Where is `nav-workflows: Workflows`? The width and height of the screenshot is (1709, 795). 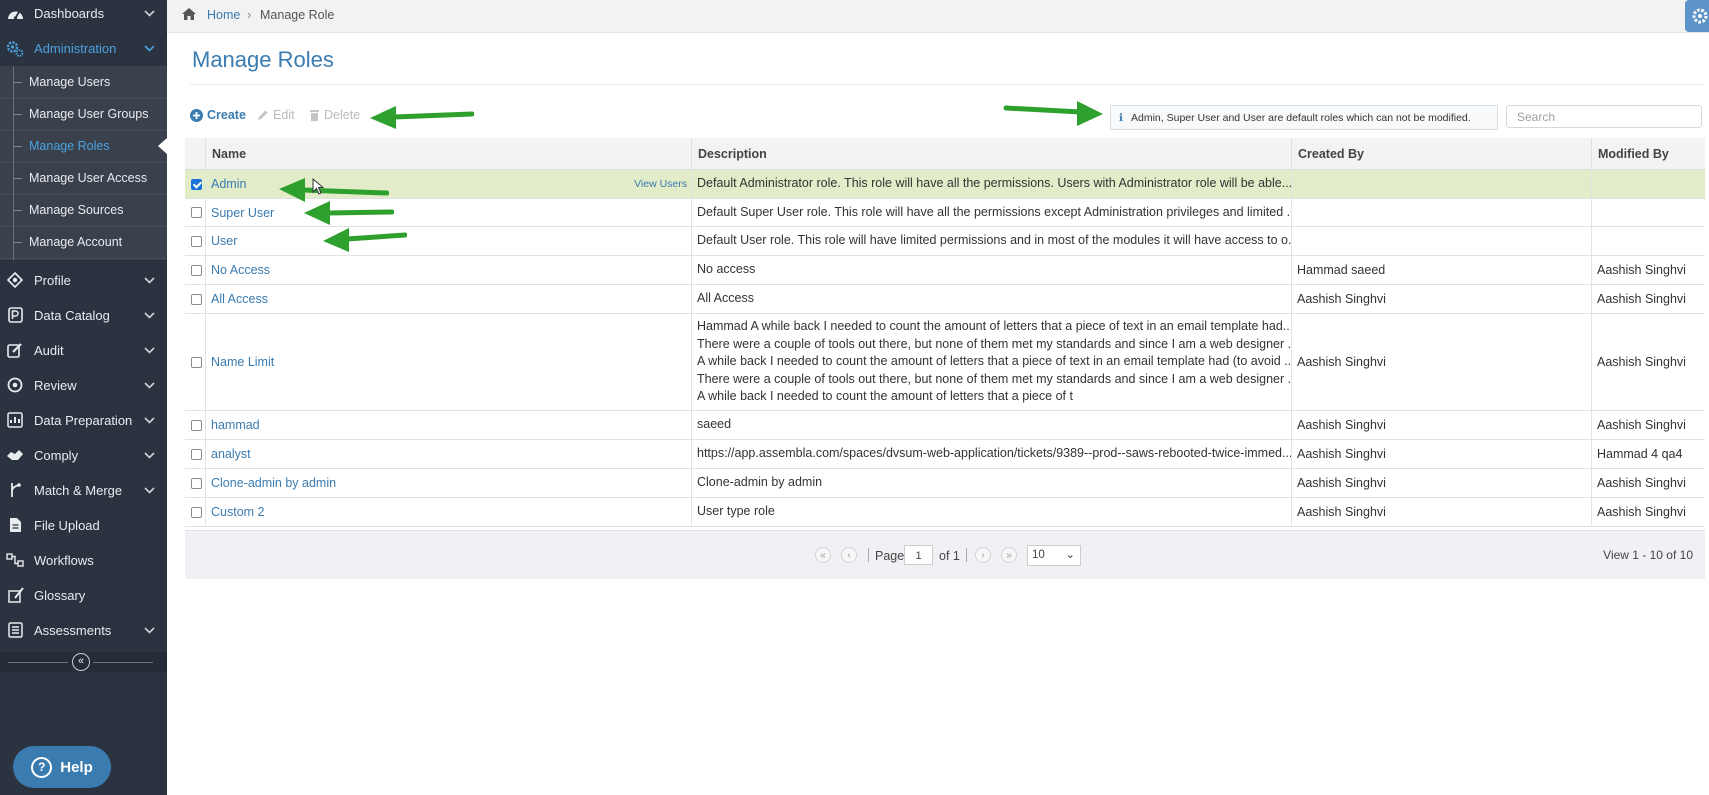 nav-workflows: Workflows is located at coordinates (83, 560).